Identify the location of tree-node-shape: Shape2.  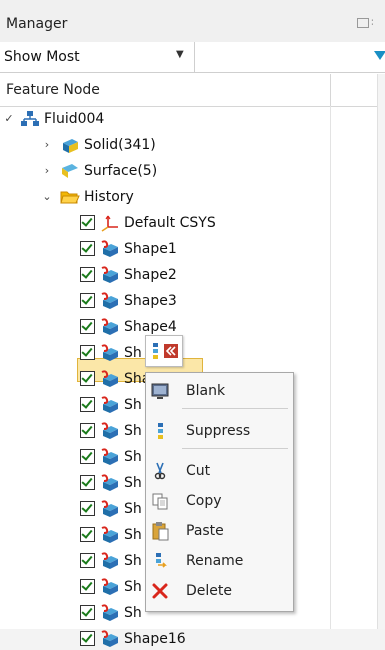
(165, 275).